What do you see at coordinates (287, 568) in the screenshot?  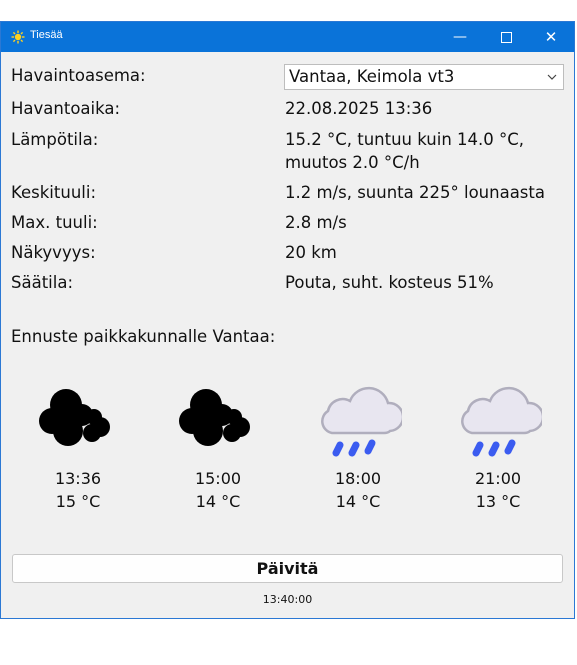 I see `refresh-button: Päivitä` at bounding box center [287, 568].